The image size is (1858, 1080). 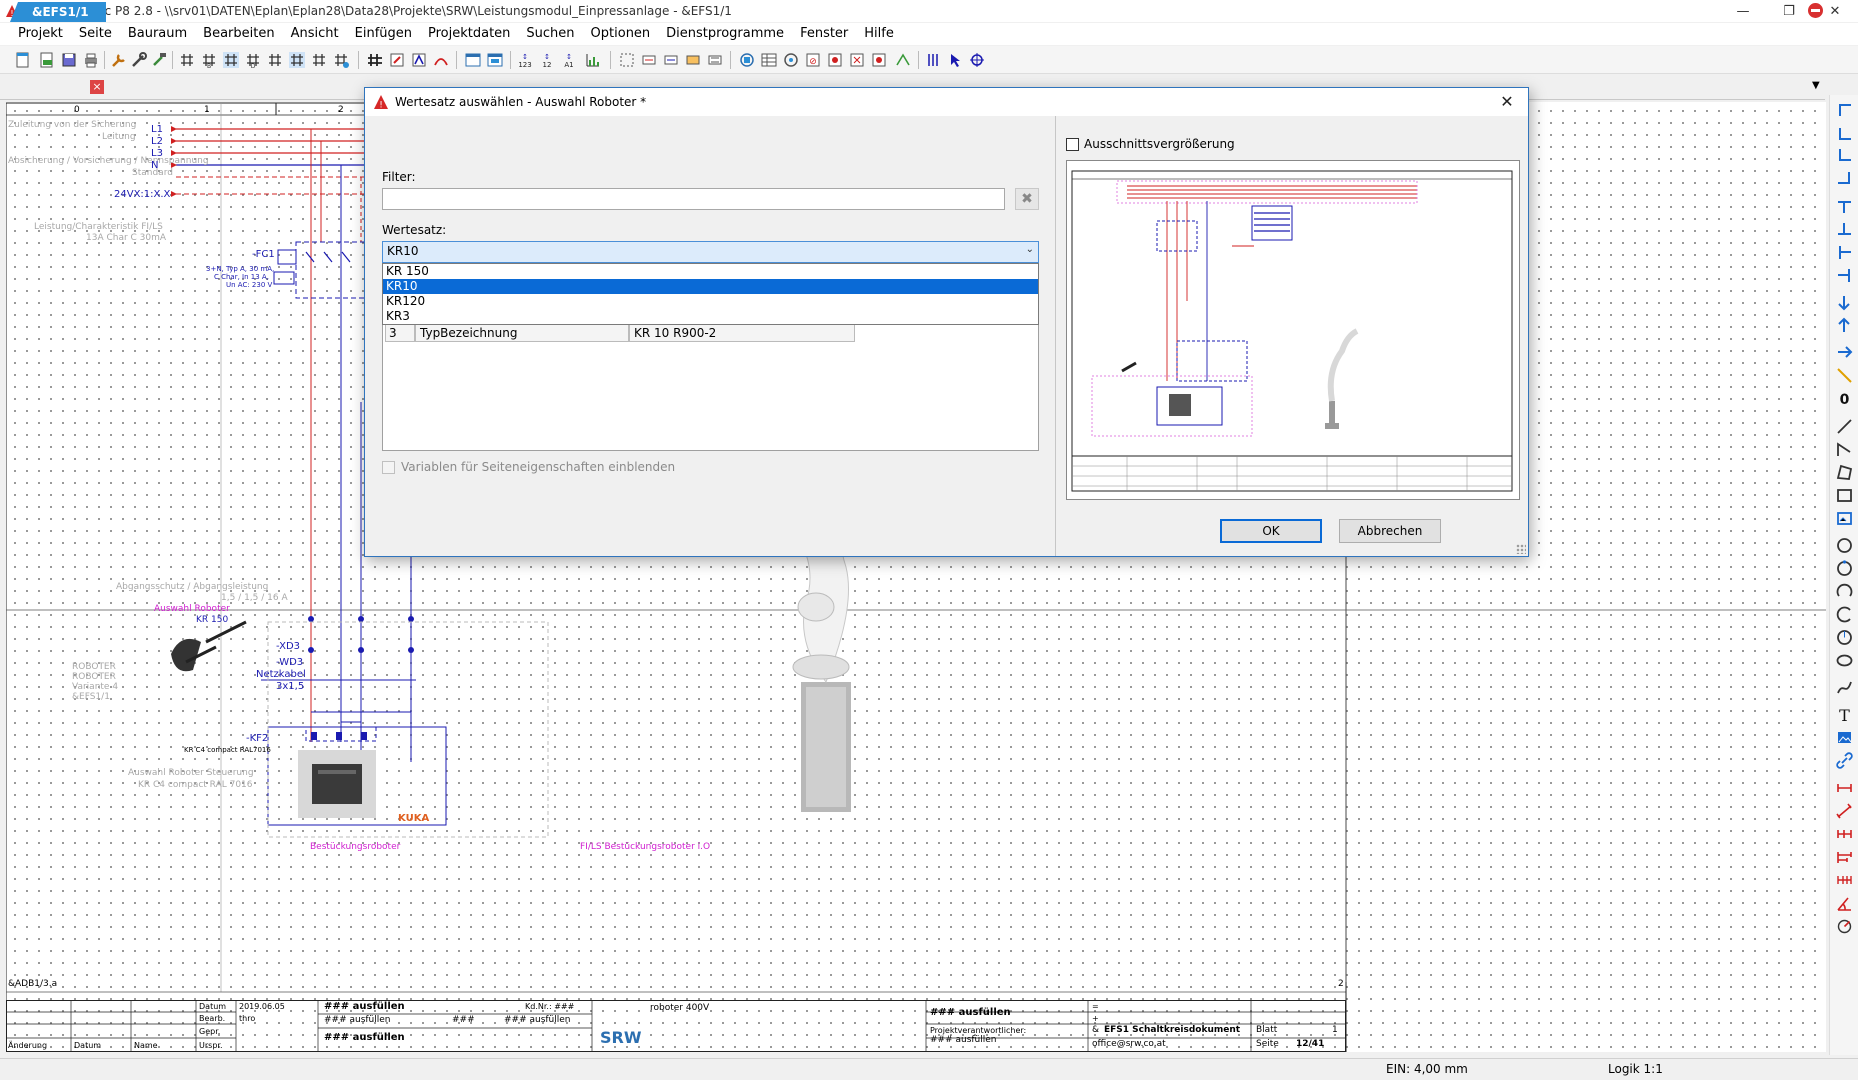 What do you see at coordinates (791, 60) in the screenshot?
I see `view-c-icon` at bounding box center [791, 60].